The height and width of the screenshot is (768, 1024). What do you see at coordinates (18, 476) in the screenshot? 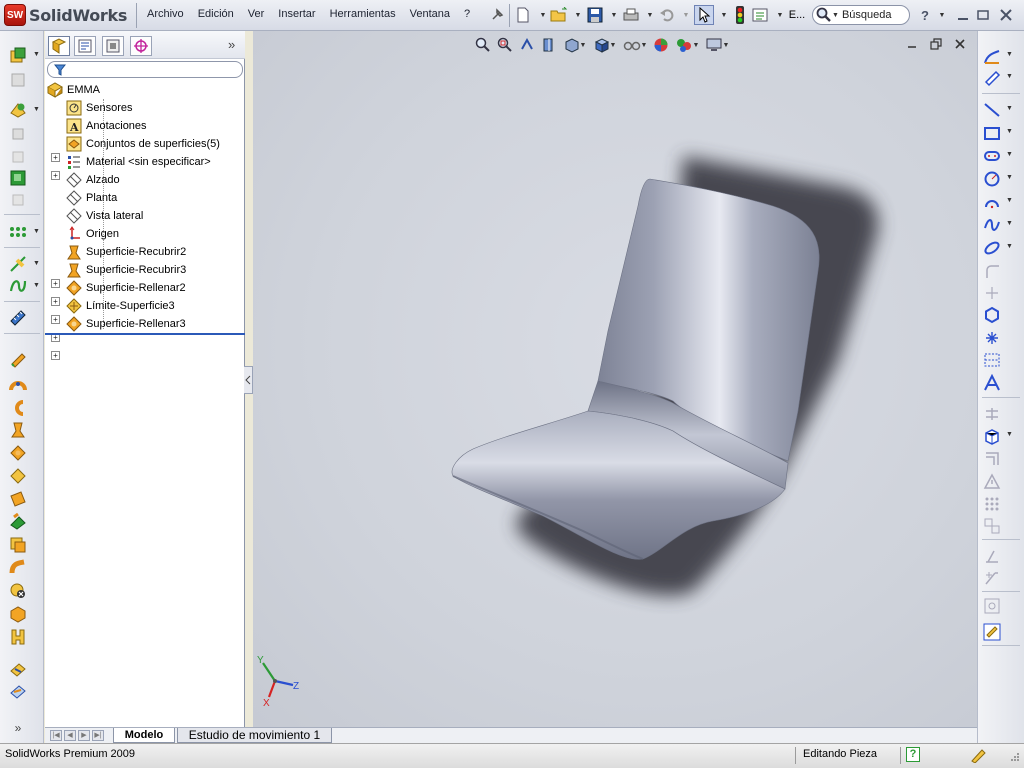
I see `ruled-surface-button` at bounding box center [18, 476].